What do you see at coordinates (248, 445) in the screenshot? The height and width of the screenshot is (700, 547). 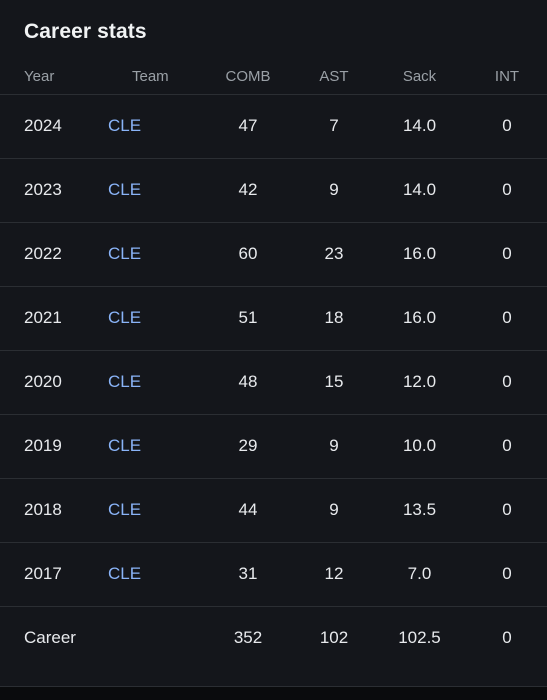 I see `cell-comb: 29` at bounding box center [248, 445].